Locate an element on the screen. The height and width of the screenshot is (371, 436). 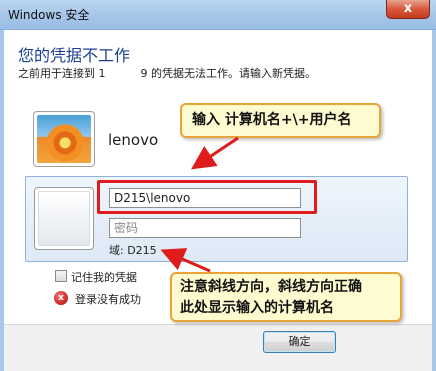
credential-avatar is located at coordinates (64, 218).